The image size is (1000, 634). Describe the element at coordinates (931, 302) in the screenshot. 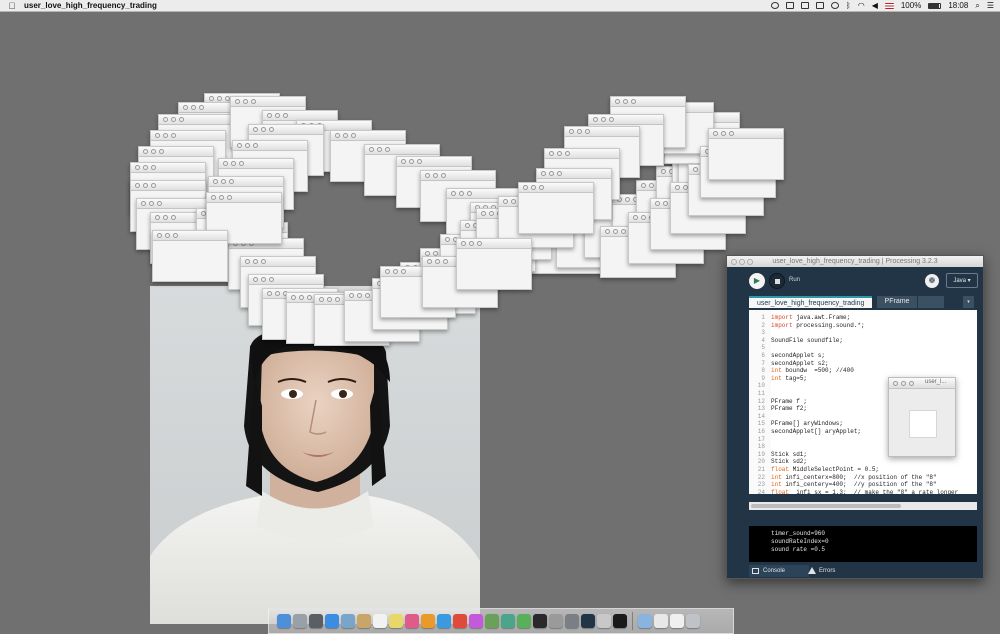

I see `tab-blank` at that location.